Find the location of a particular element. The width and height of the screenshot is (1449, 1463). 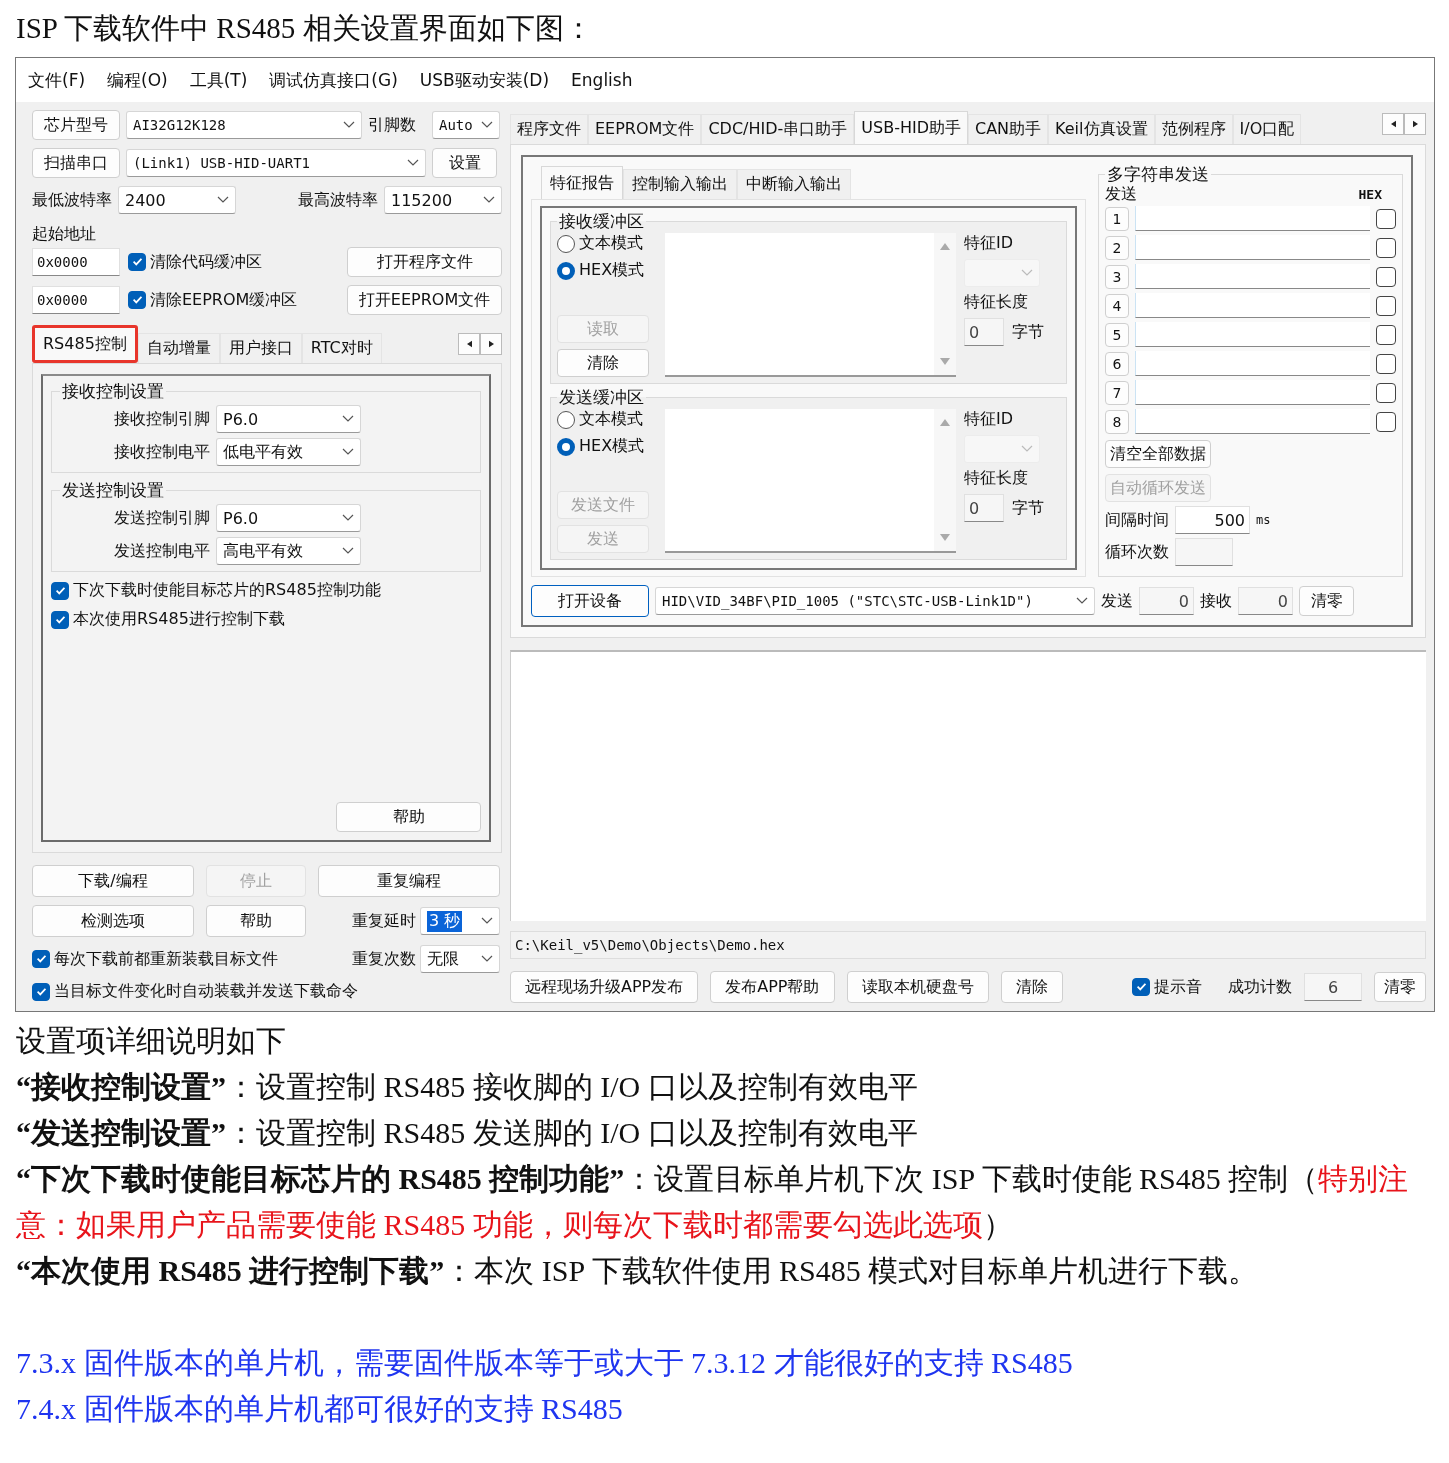

option-dropdown: P6.0 is located at coordinates (288, 518).